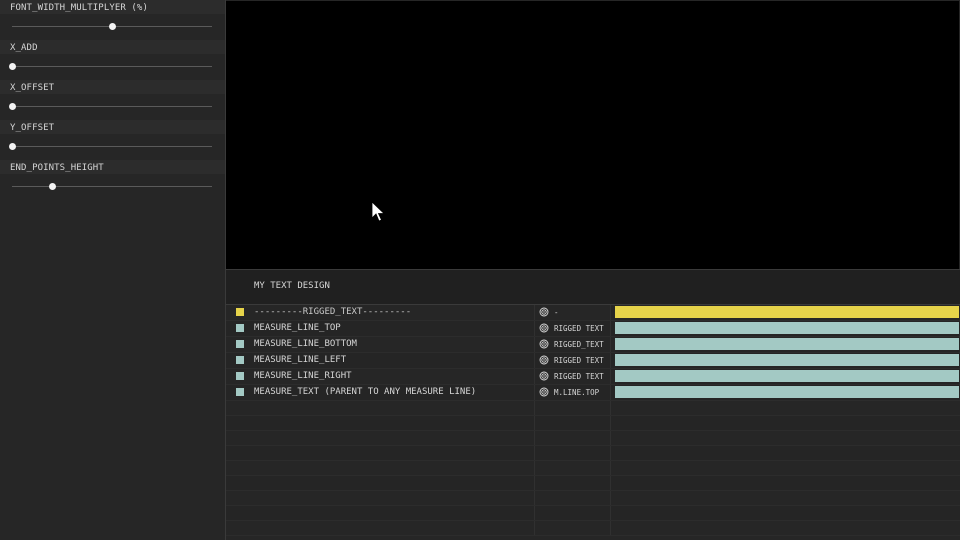 The image size is (960, 540). I want to click on layer-name: MEASURE_LINE_RIGHT, so click(303, 376).